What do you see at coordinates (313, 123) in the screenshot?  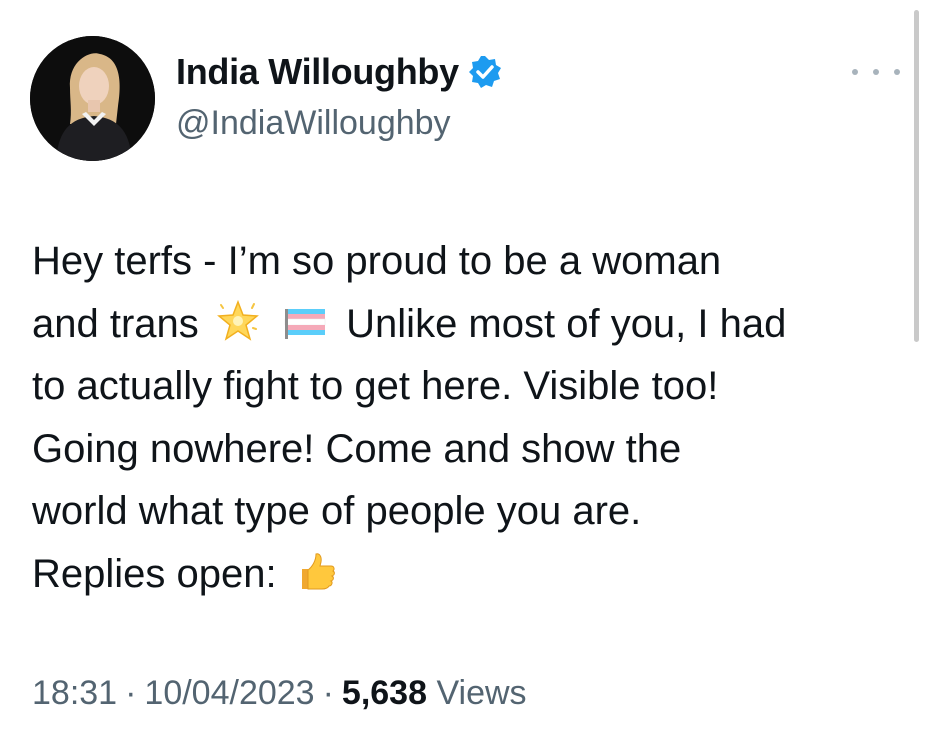 I see `author-handle: @IndiaWilloughby` at bounding box center [313, 123].